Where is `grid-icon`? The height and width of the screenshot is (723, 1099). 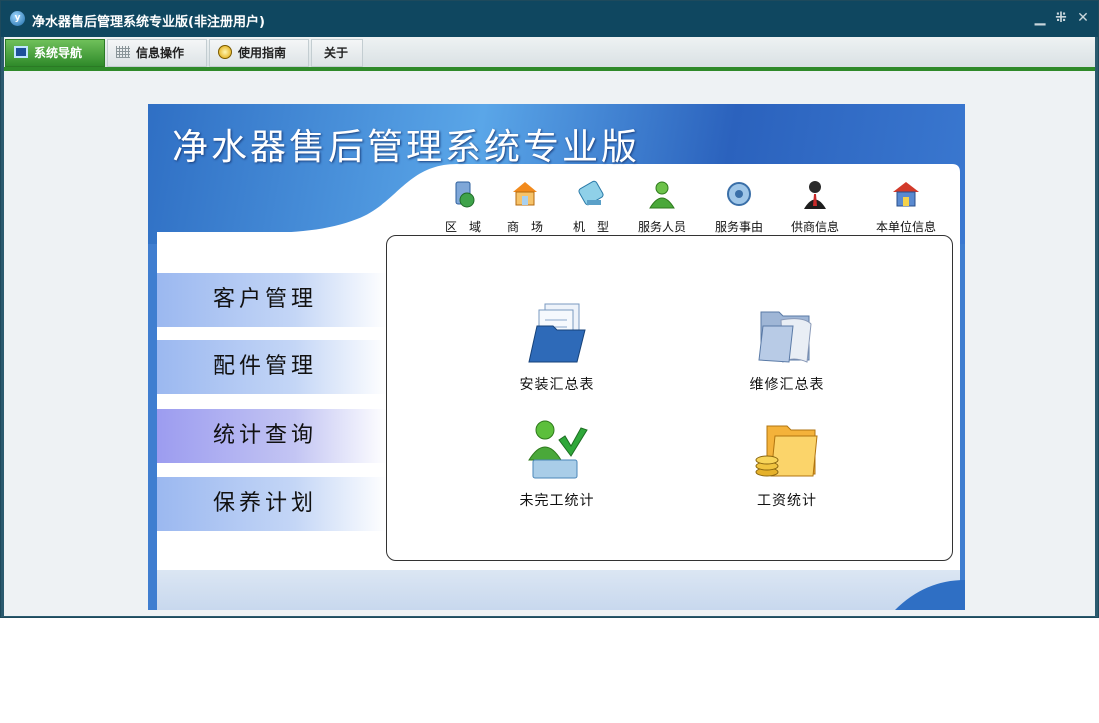
grid-icon is located at coordinates (123, 52).